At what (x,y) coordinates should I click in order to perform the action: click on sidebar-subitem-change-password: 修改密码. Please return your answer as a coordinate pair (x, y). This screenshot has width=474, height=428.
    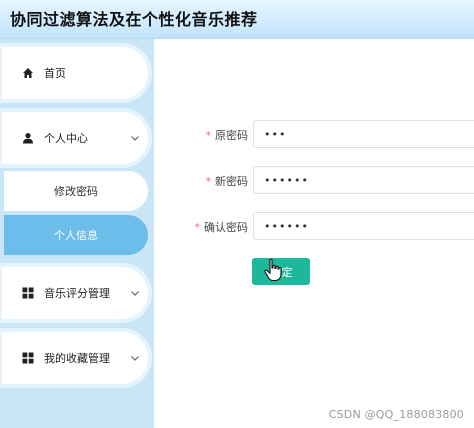
    Looking at the image, I should click on (76, 191).